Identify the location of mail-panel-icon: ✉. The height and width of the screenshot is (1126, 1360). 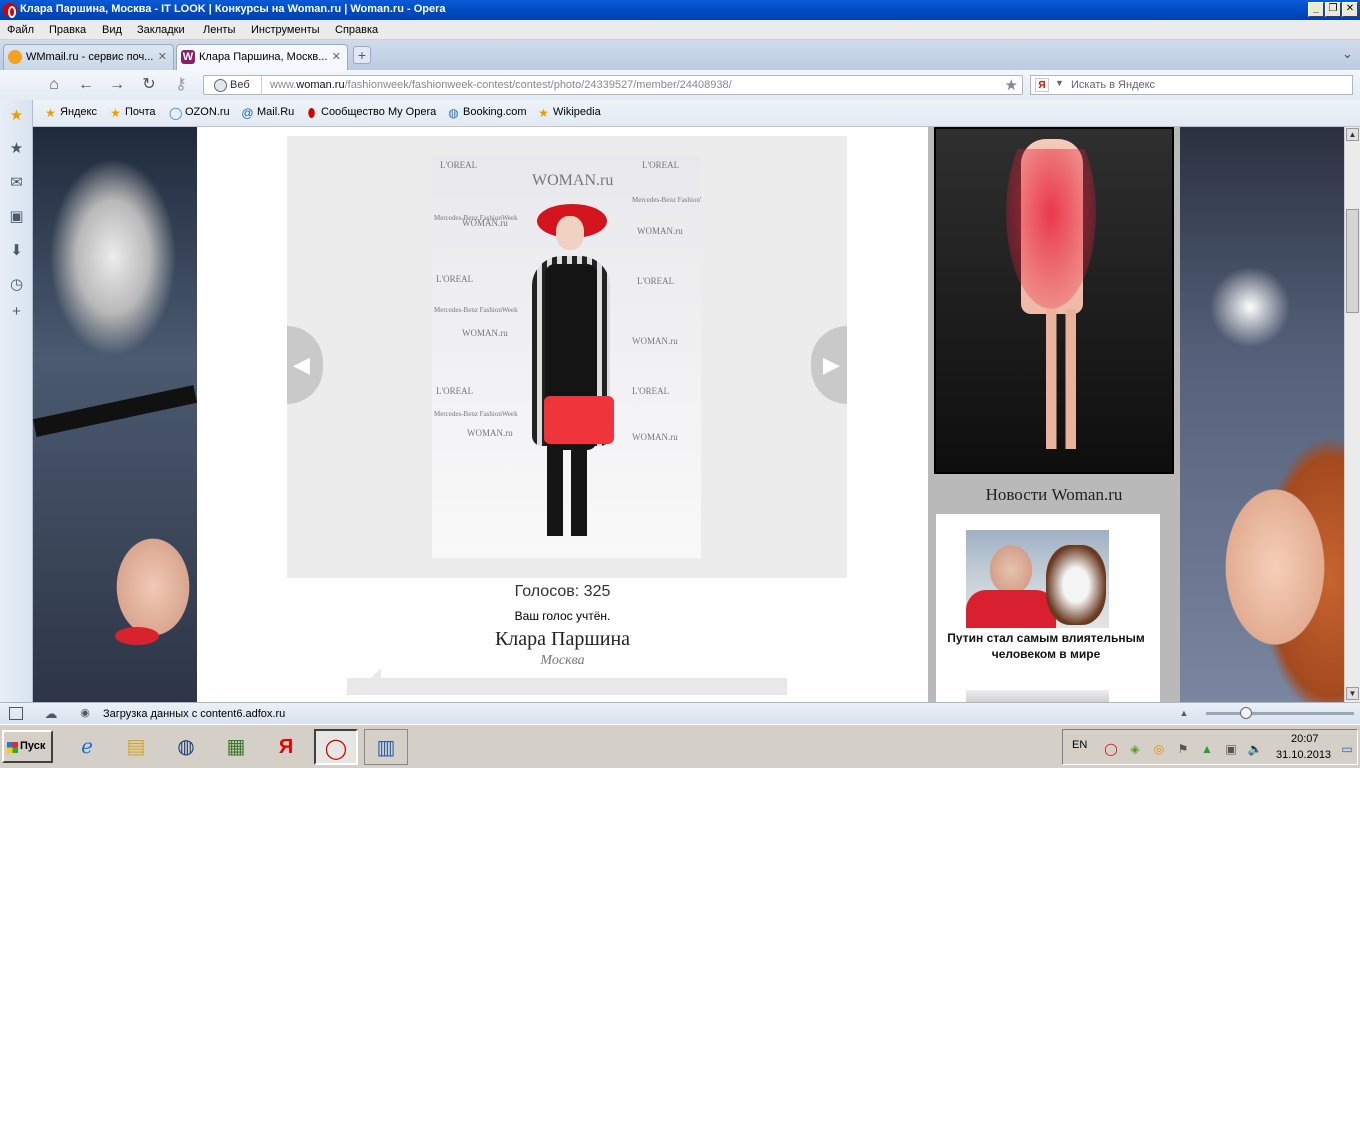
(16, 182).